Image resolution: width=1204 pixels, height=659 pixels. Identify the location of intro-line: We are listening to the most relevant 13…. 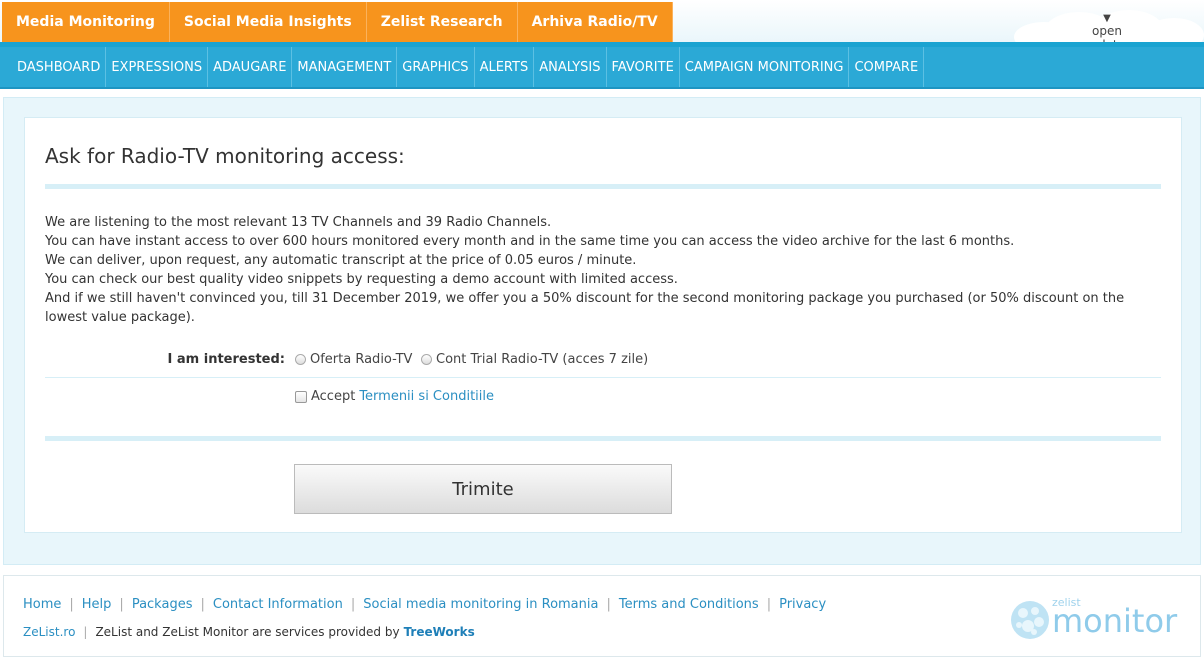
(298, 222).